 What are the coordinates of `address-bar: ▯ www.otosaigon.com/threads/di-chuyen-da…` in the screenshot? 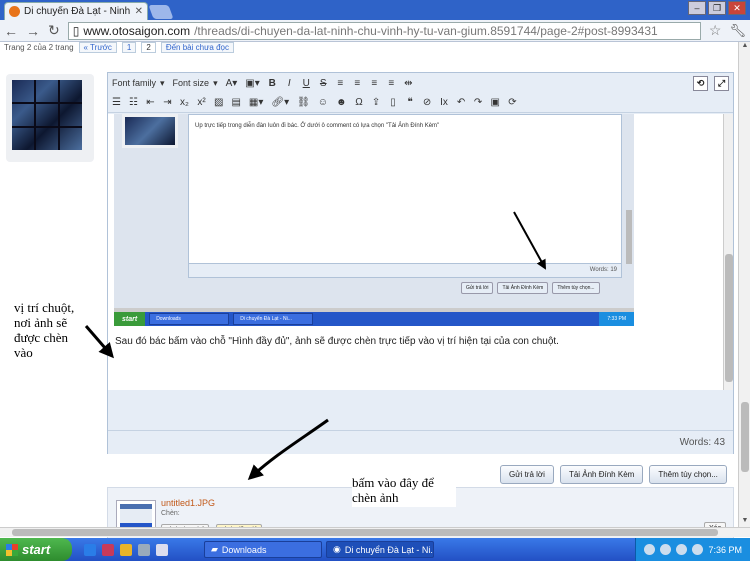 It's located at (384, 30).